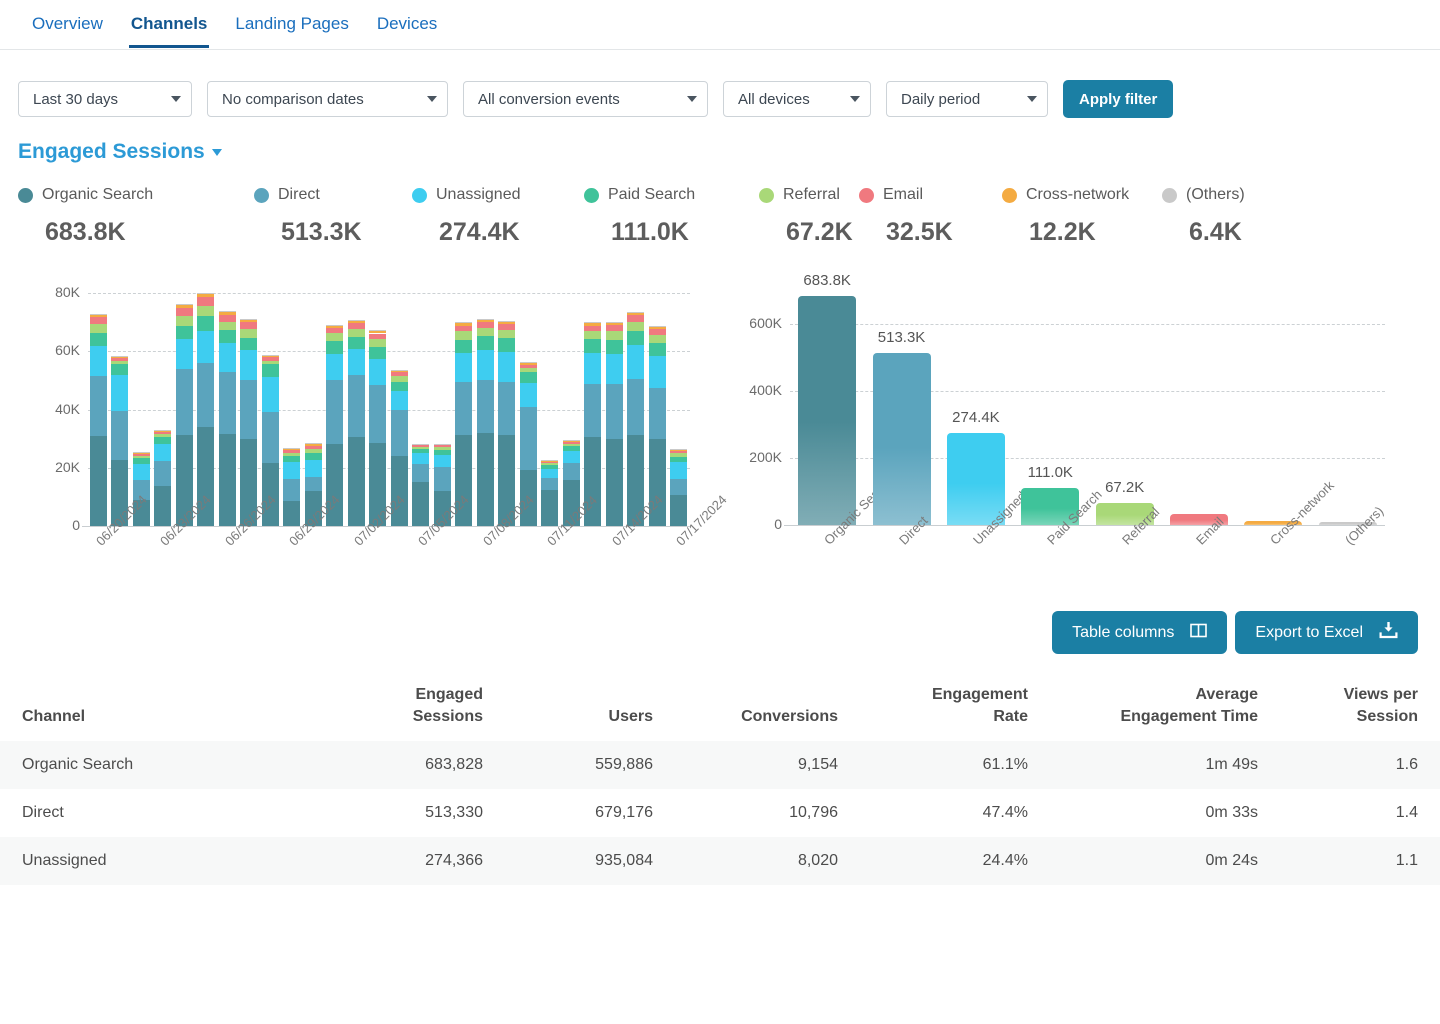 This screenshot has height=1024, width=1440. I want to click on tab-landing-pages: Landing Pages, so click(291, 23).